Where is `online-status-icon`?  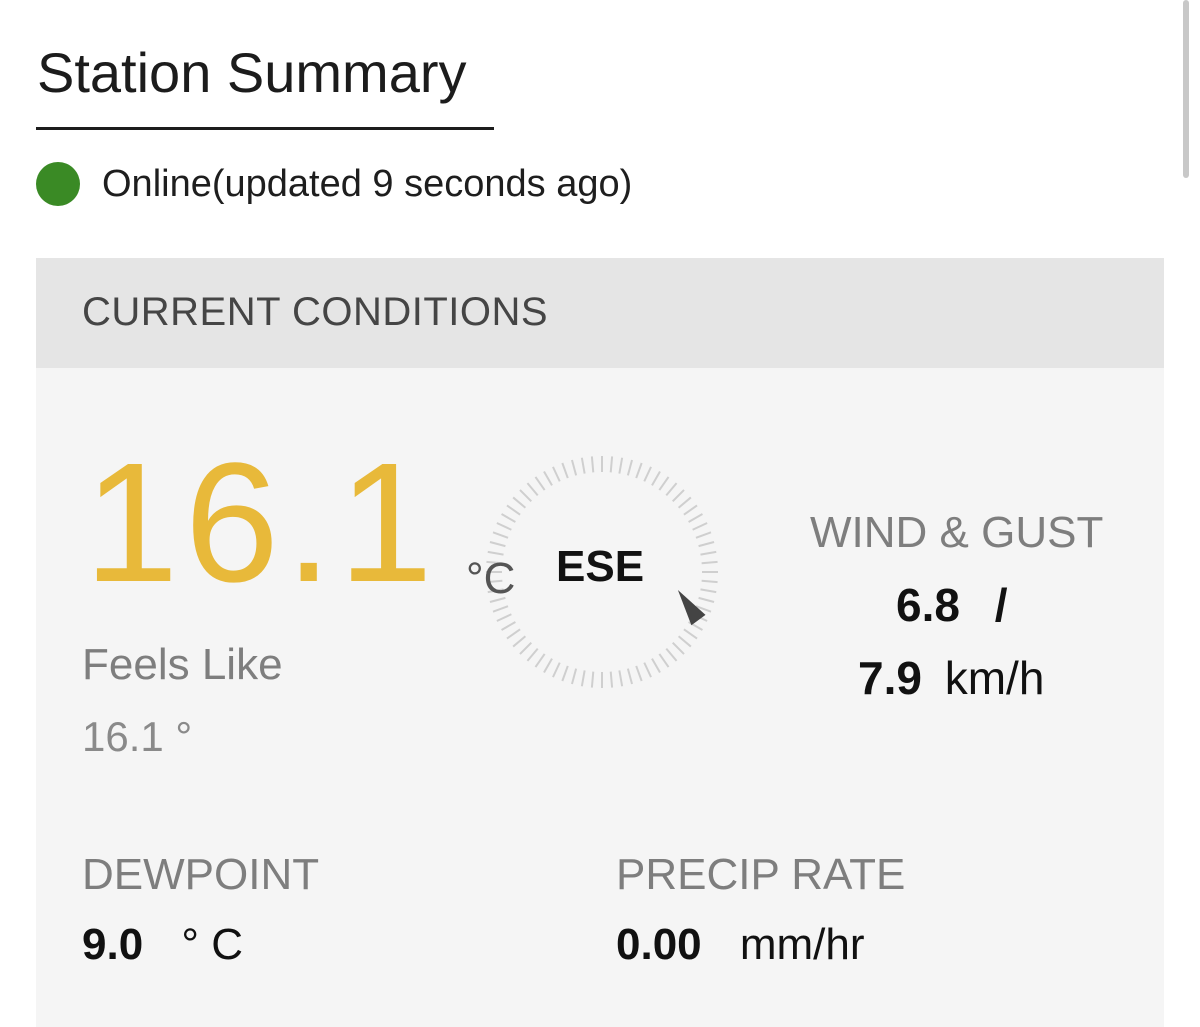 online-status-icon is located at coordinates (58, 184).